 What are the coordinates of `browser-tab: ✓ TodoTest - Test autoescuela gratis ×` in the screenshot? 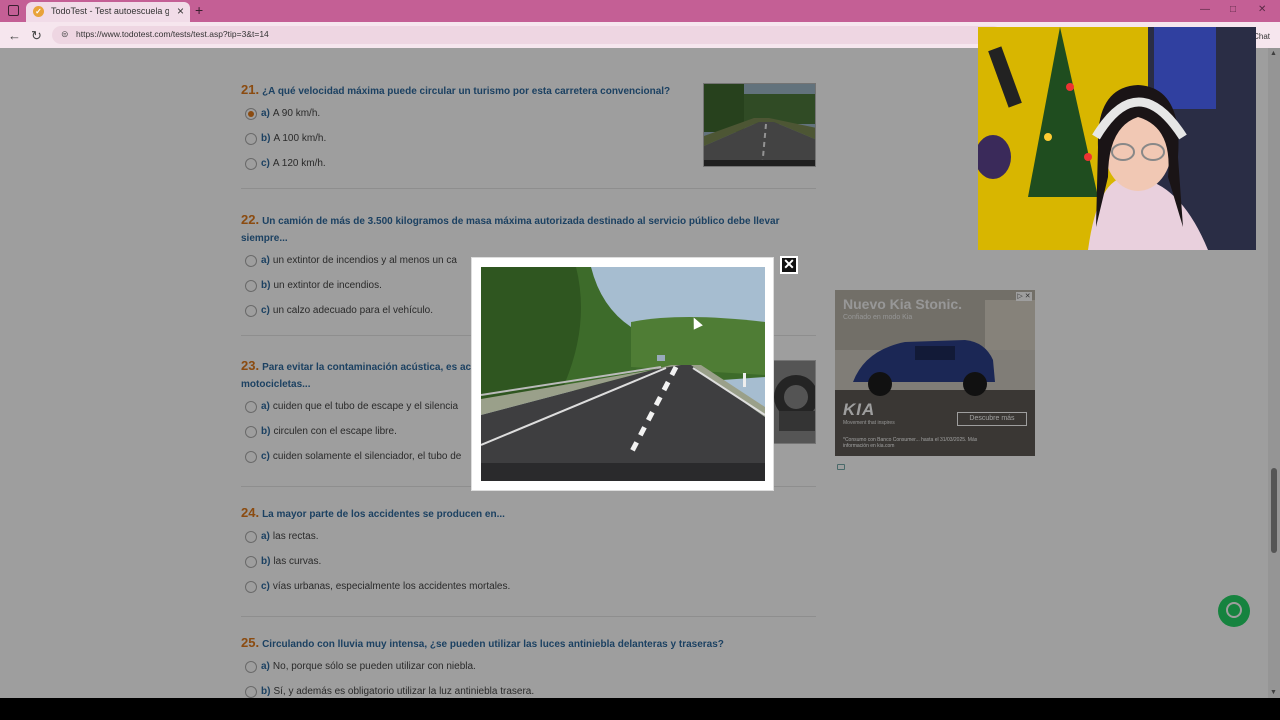 It's located at (108, 12).